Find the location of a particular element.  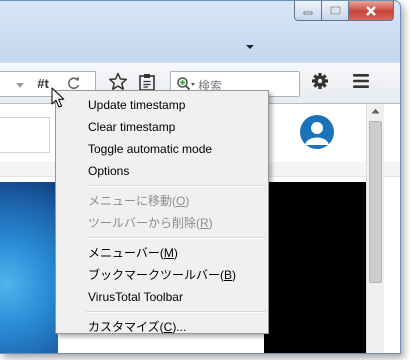

maximize-icon is located at coordinates (335, 10).